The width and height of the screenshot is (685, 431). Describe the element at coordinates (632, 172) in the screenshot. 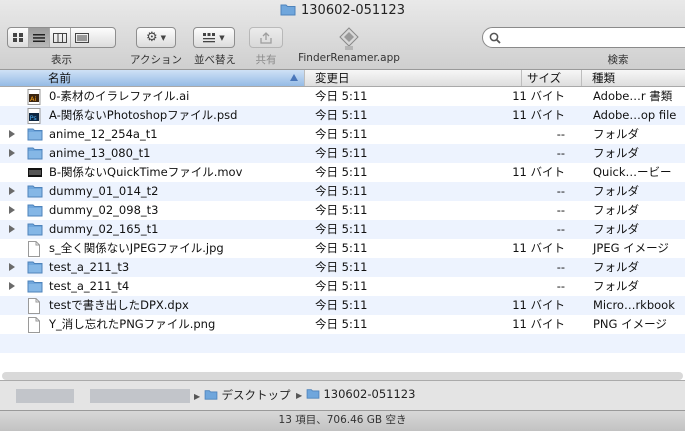

I see `file-kind: Quick…ービー` at that location.